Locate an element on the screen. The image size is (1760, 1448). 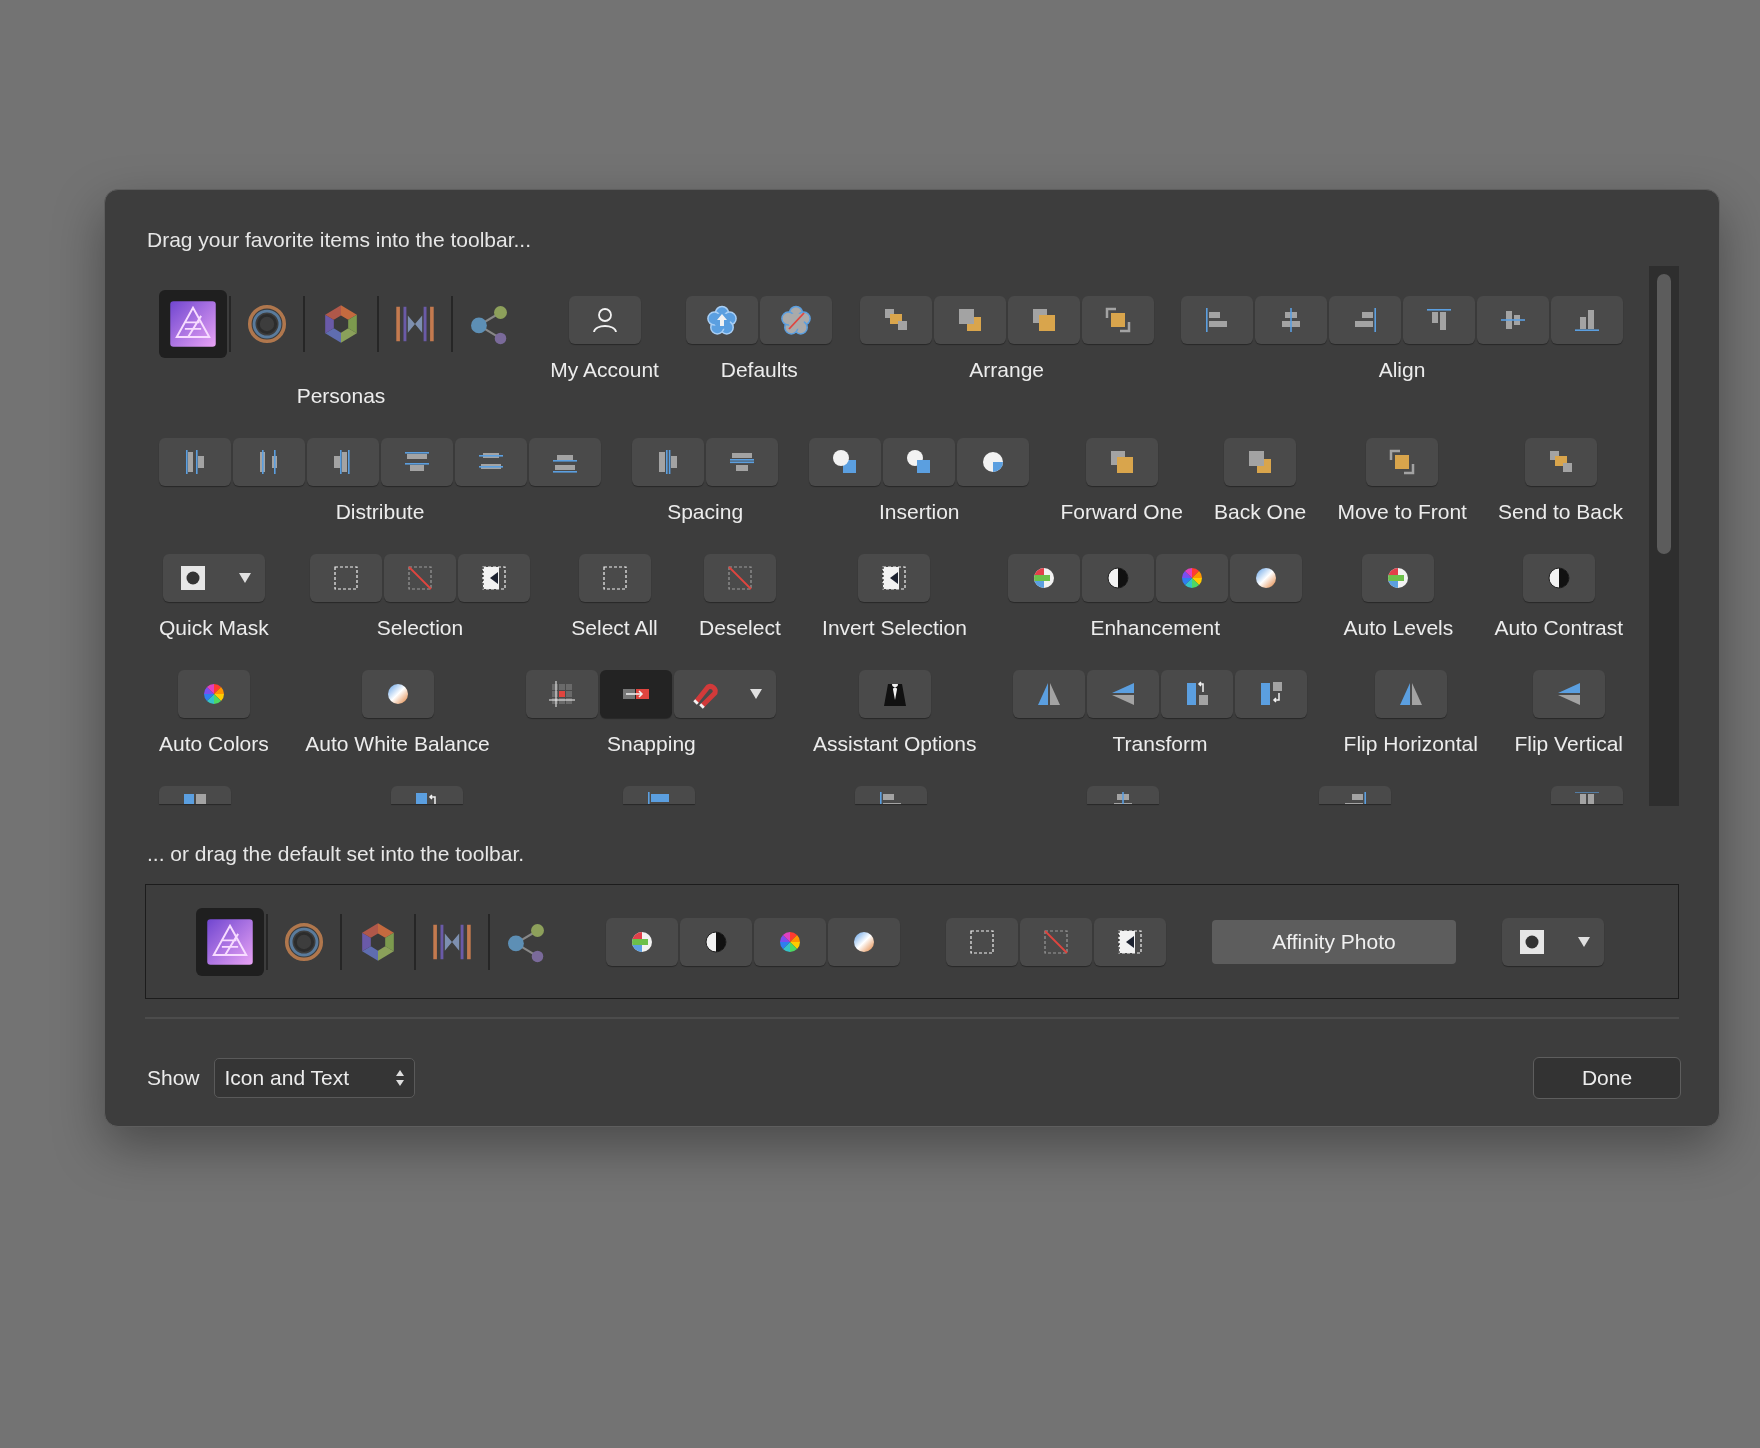
group-label: Transform is located at coordinates (1160, 744).